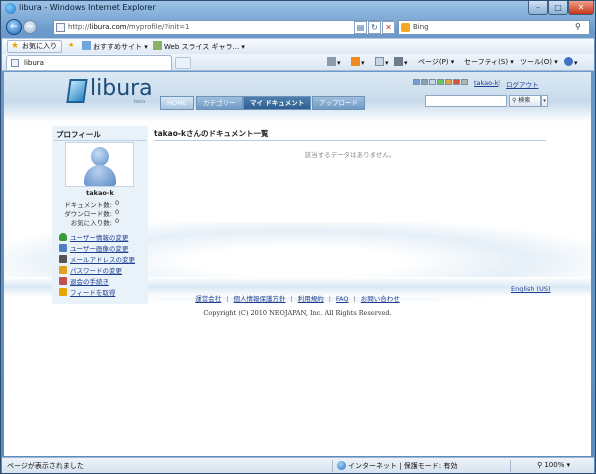 This screenshot has width=596, height=474. I want to click on stat-favorites-label: お気に入り数:, so click(91, 223).